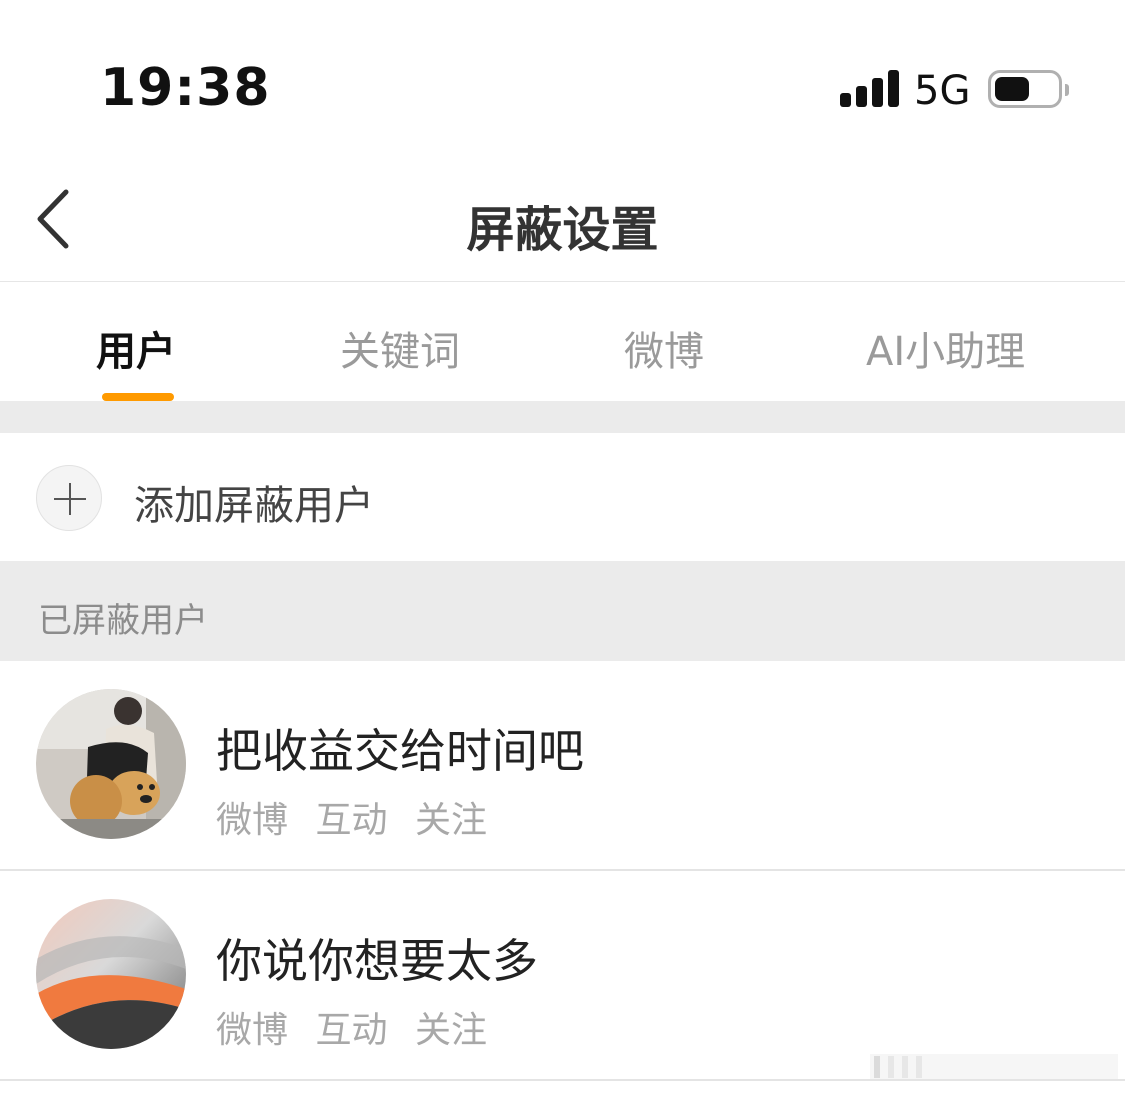 The height and width of the screenshot is (1093, 1125). What do you see at coordinates (138, 397) in the screenshot?
I see `active-tab-indicator` at bounding box center [138, 397].